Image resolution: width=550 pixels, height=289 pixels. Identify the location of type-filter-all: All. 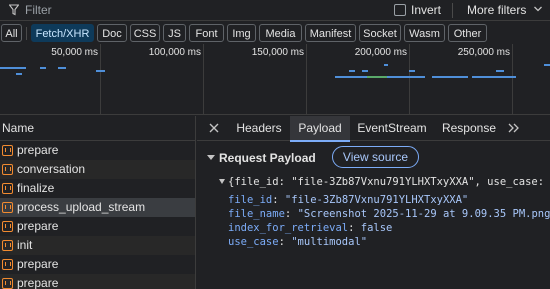
(11, 33).